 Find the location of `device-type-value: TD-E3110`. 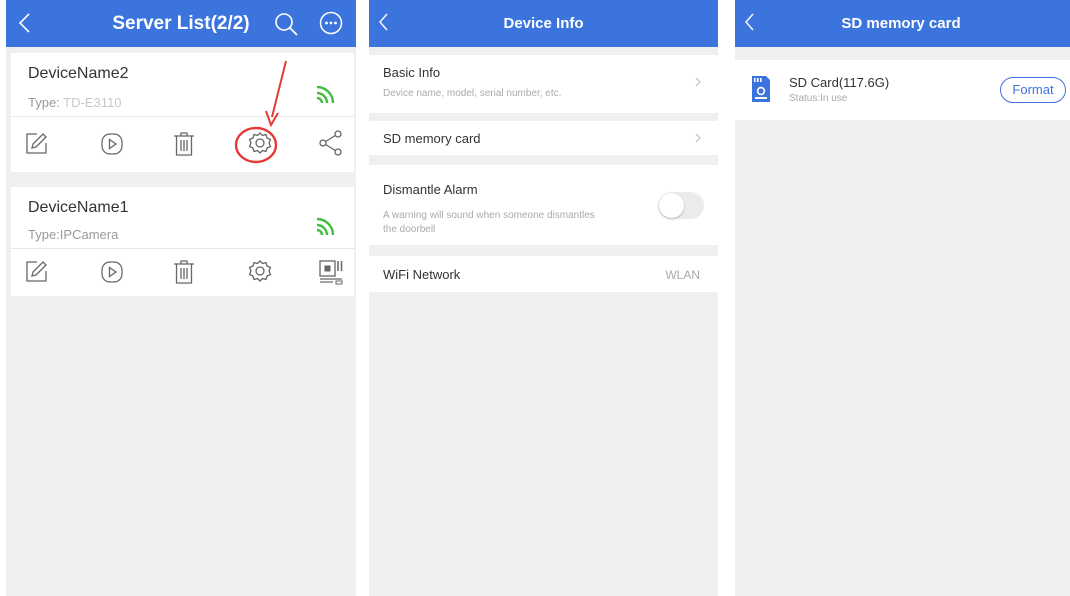

device-type-value: TD-E3110 is located at coordinates (90, 102).